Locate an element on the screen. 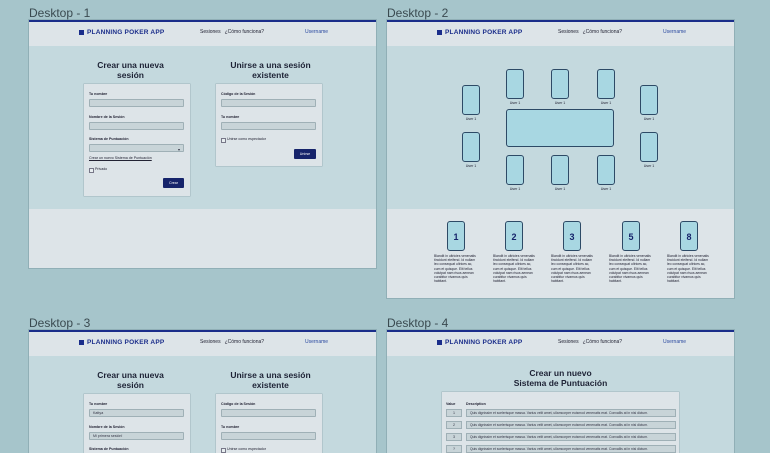  poker-card: 5 is located at coordinates (631, 236).